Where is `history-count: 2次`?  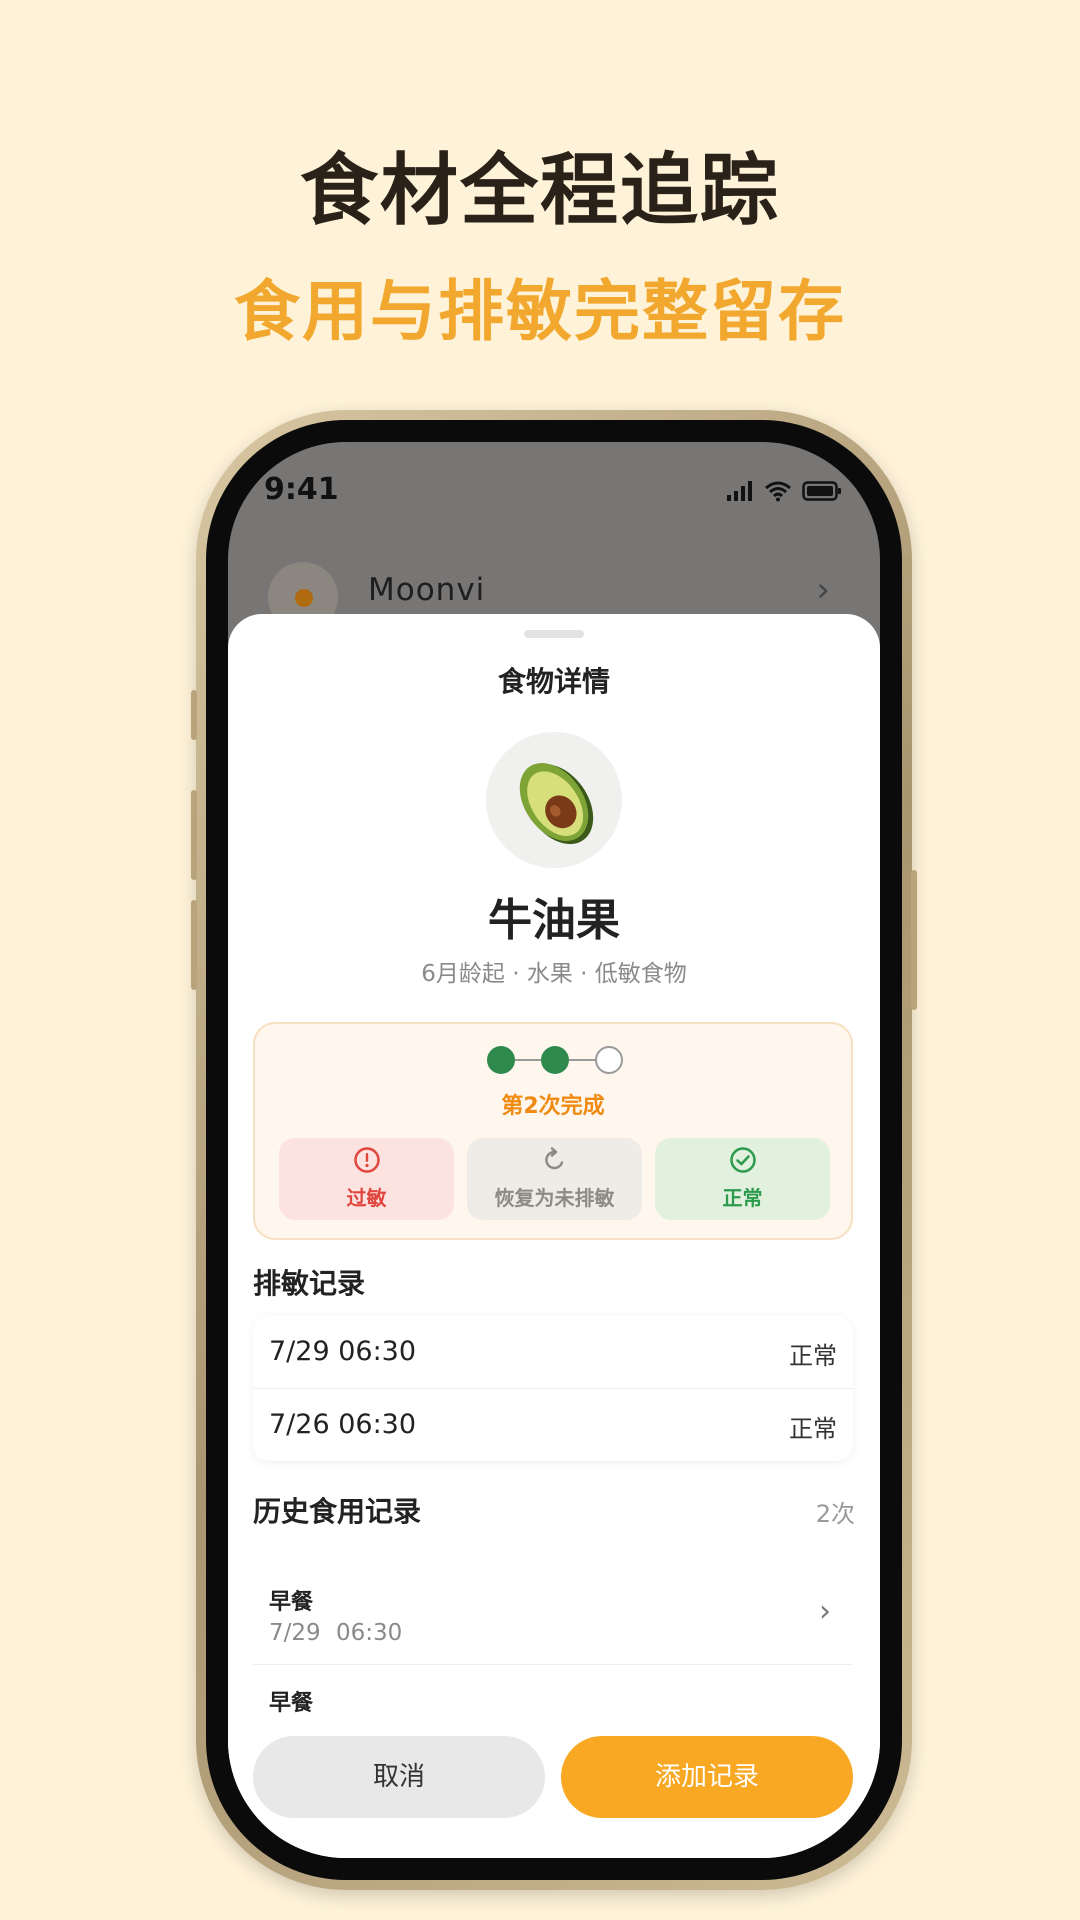
history-count: 2次 is located at coordinates (835, 1514).